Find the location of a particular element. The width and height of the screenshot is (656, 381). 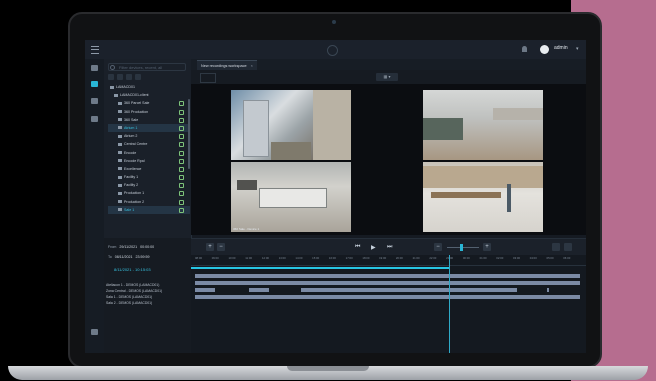

tree-item-label: 360 Production is located at coordinates (136, 111).